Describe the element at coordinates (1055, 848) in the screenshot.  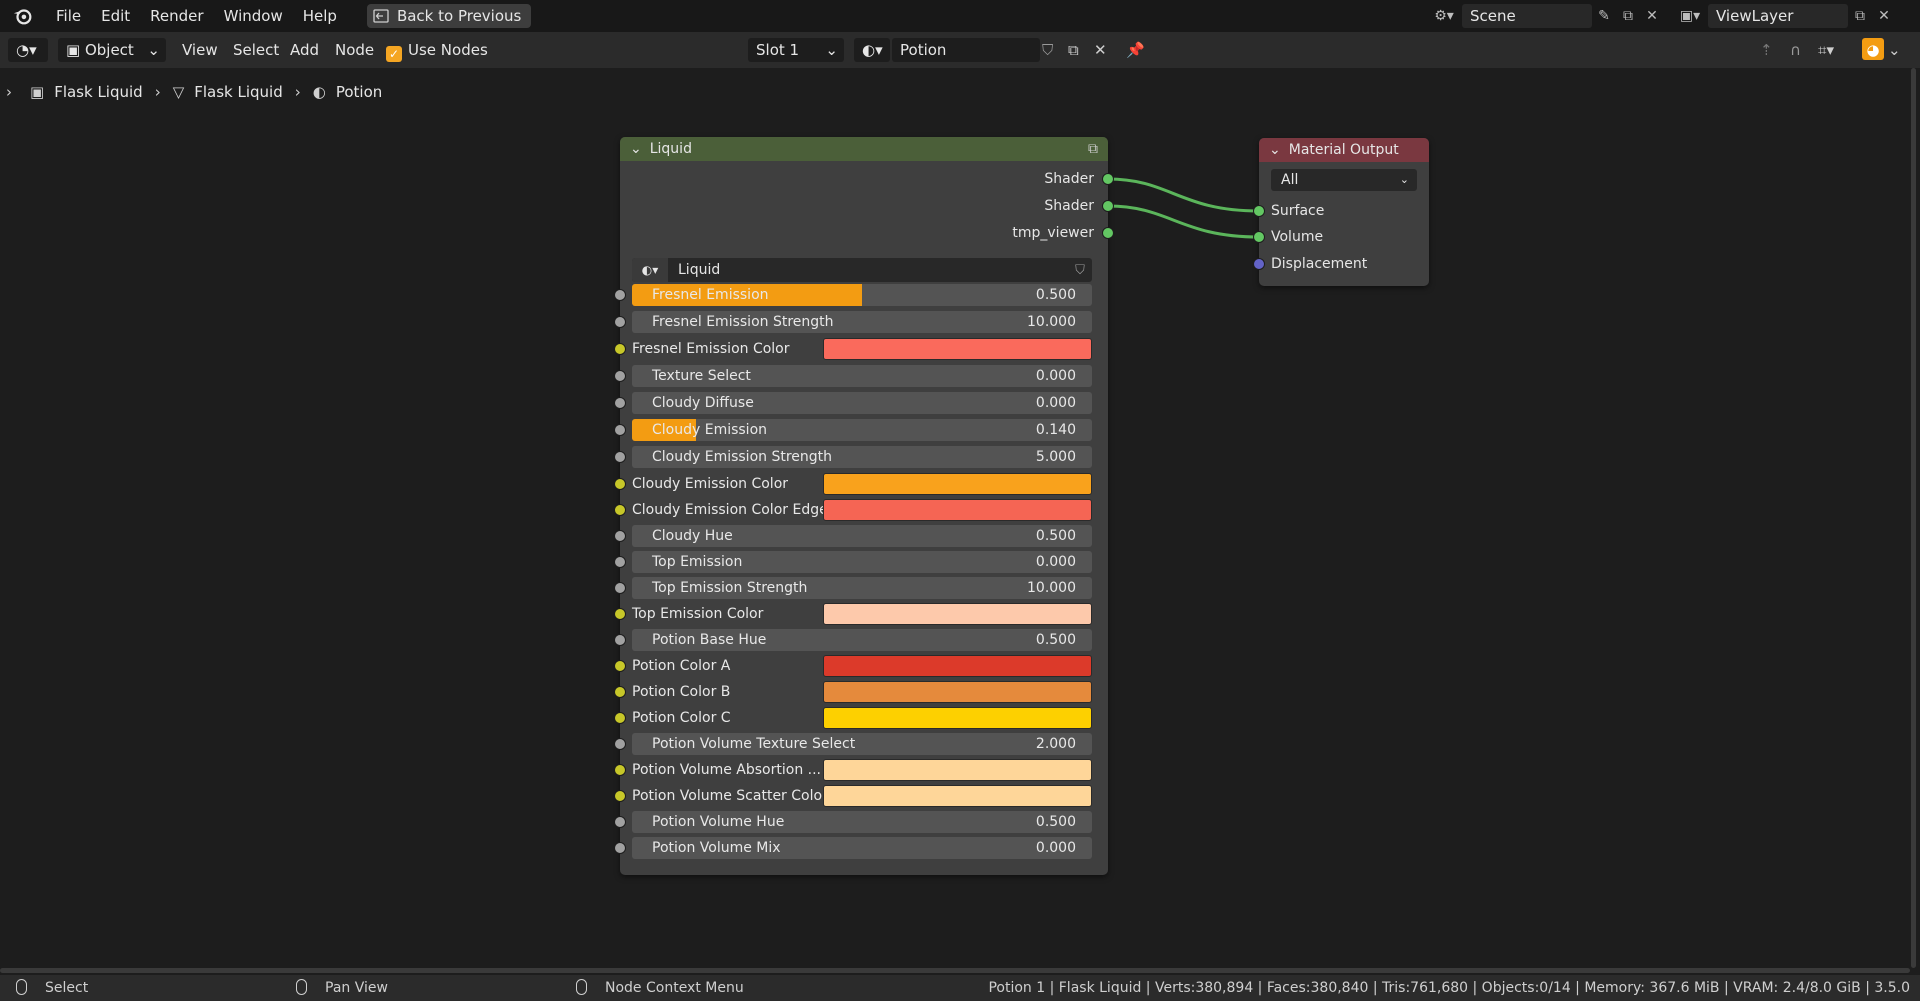
I see `field-value: 0.000` at that location.